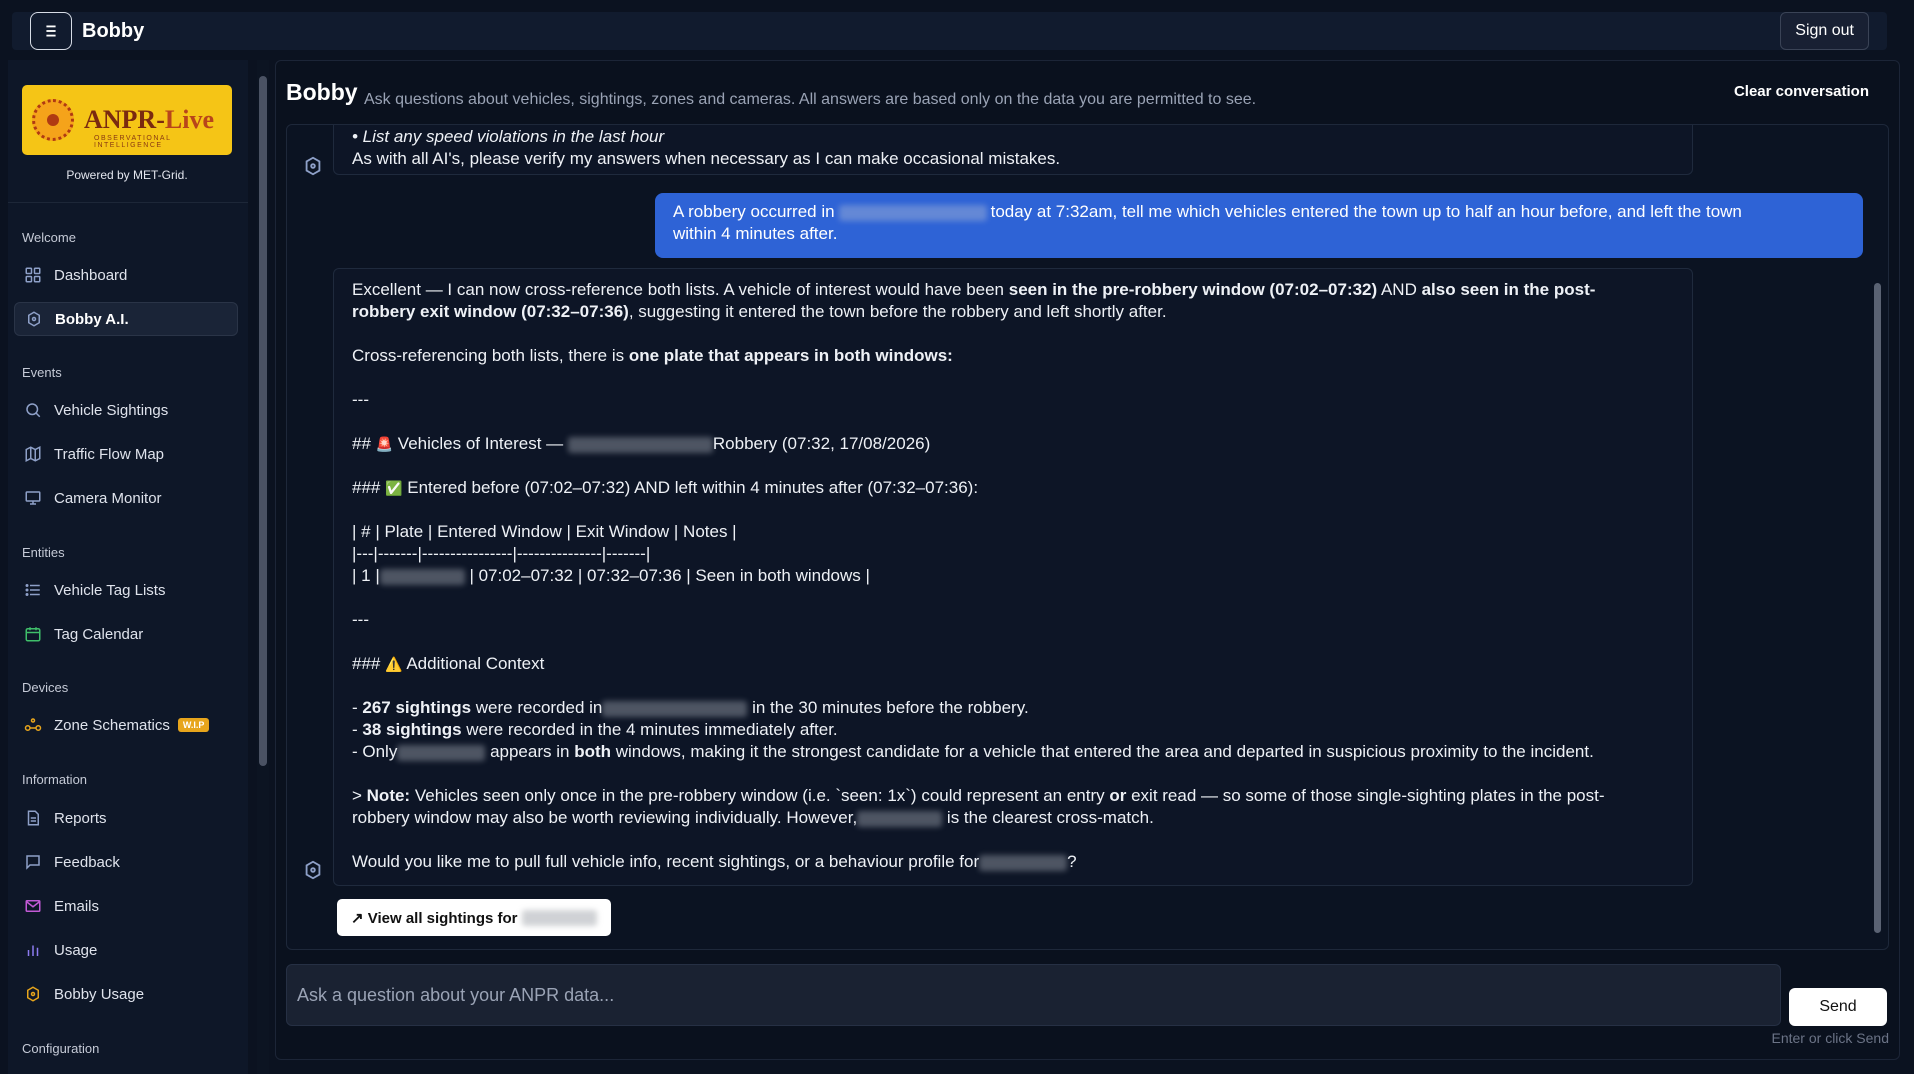  I want to click on powered-by-label: Powered by MET-Grid., so click(127, 175).